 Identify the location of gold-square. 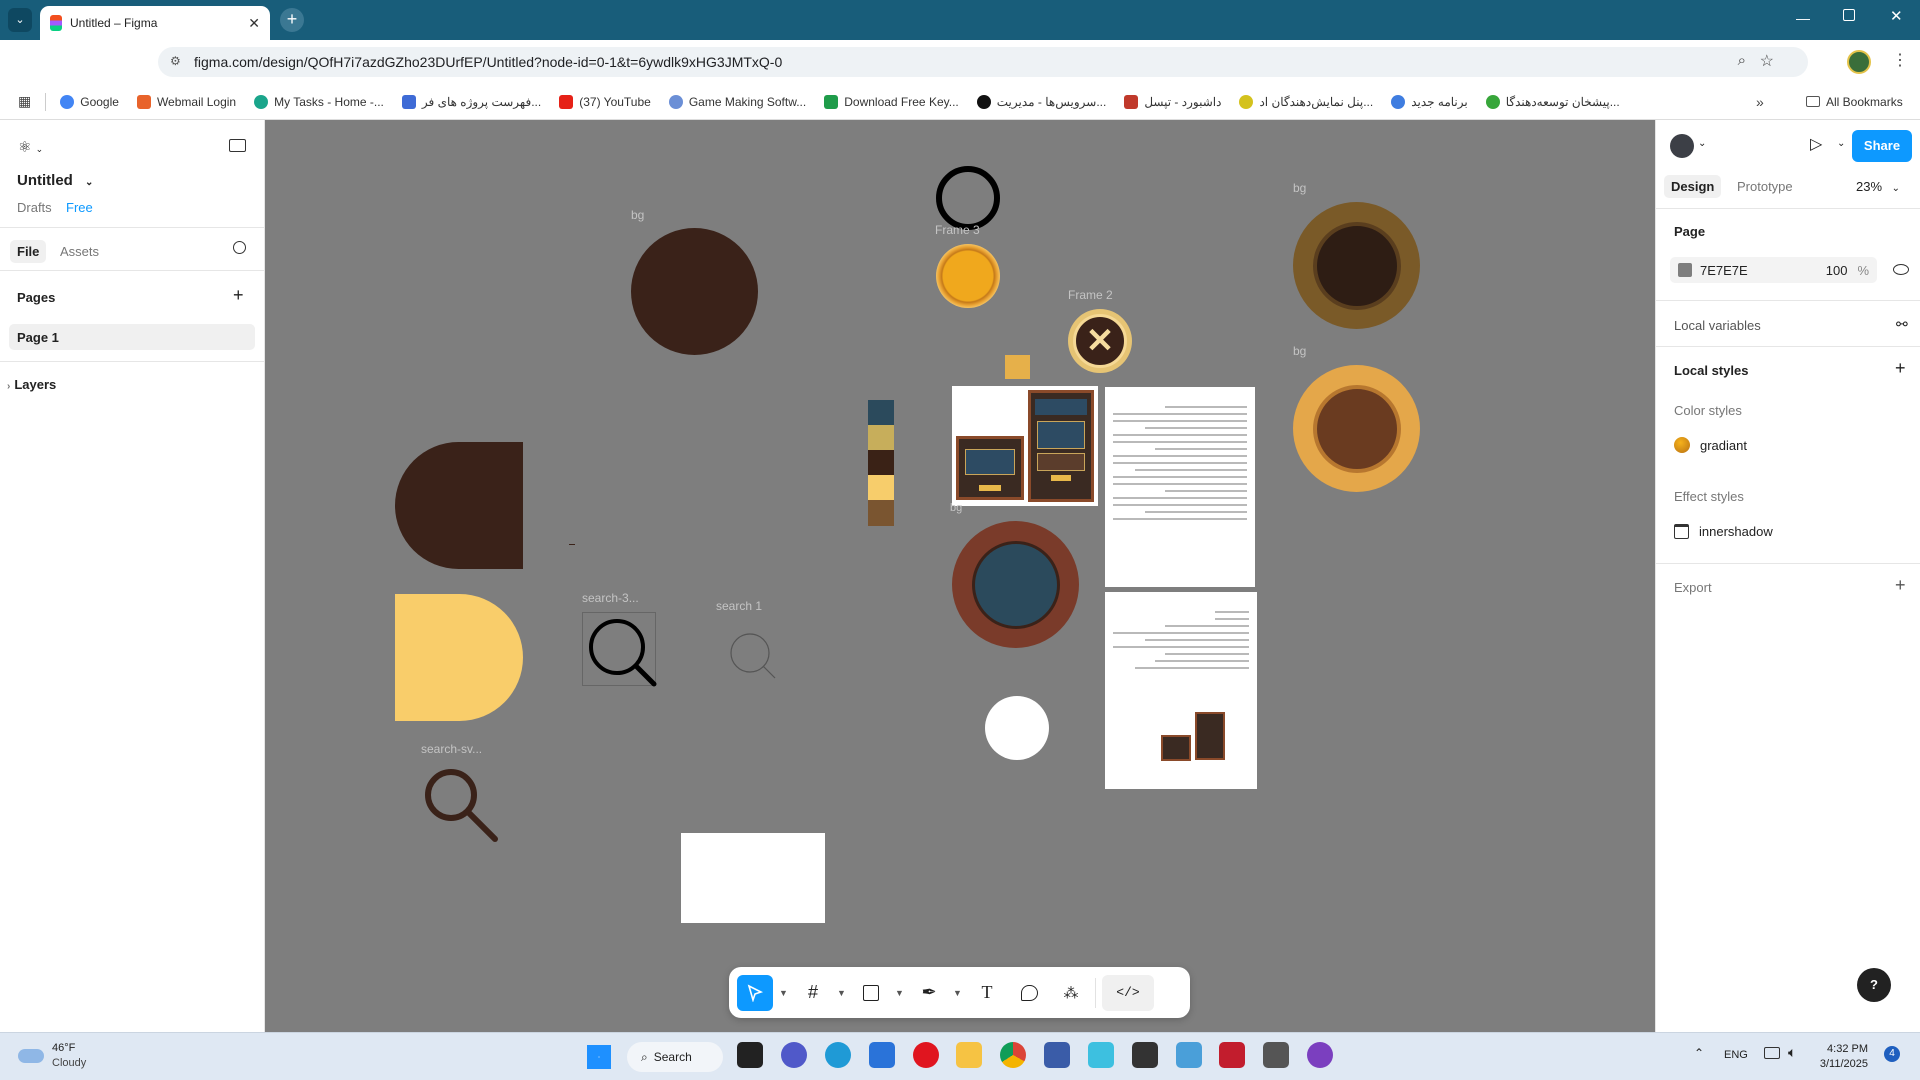
(1017, 367).